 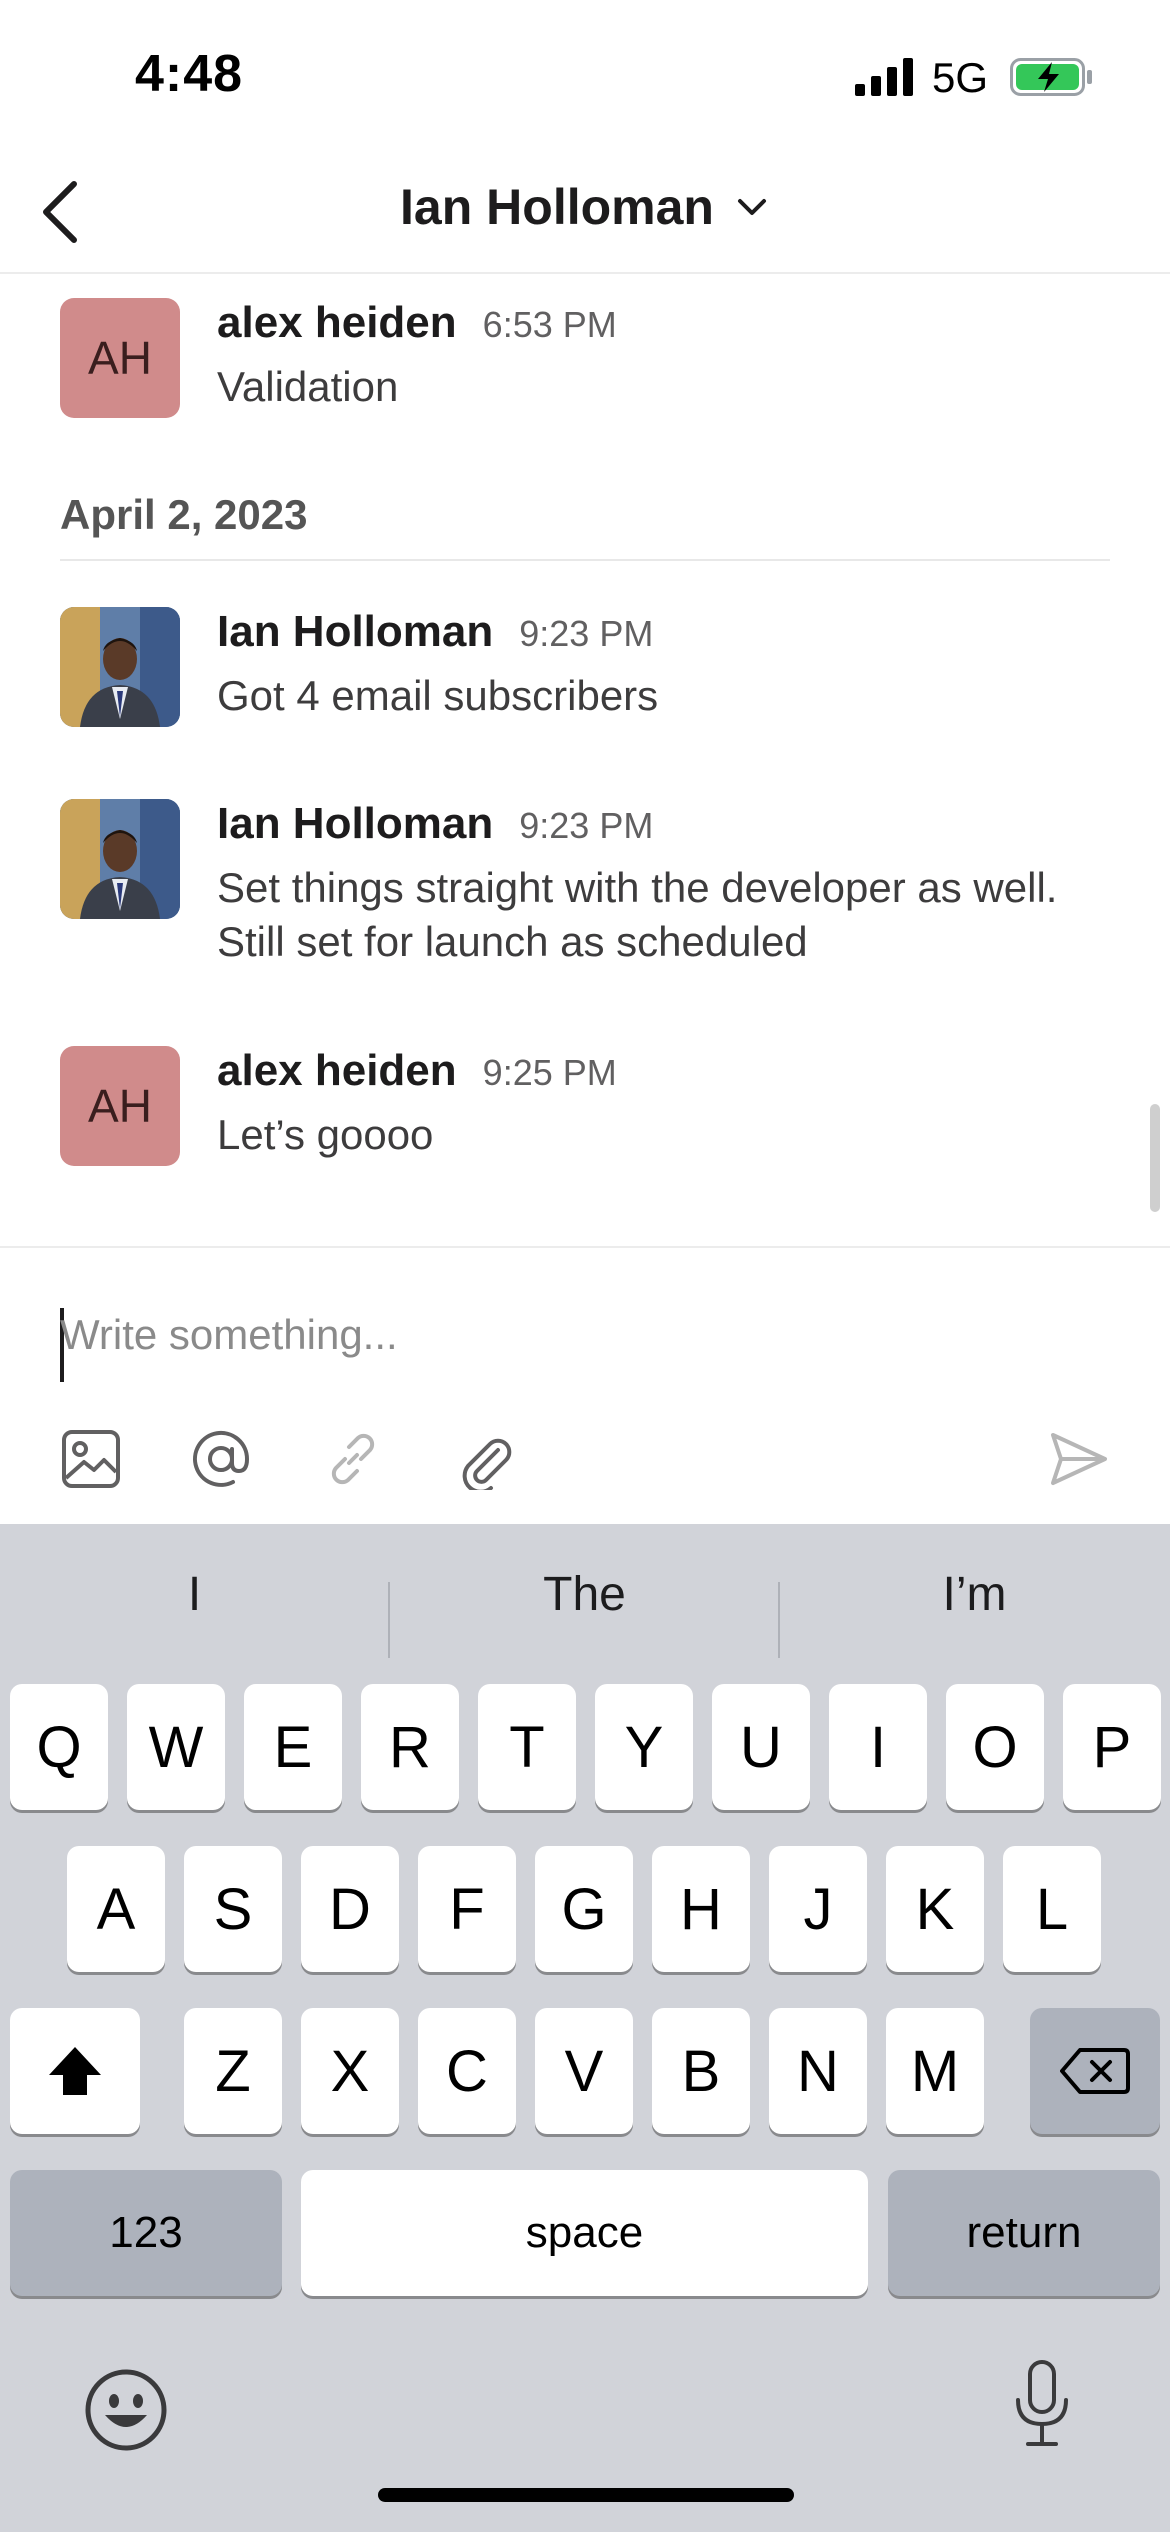 What do you see at coordinates (585, 526) in the screenshot?
I see `date-separator: April 2, 2023` at bounding box center [585, 526].